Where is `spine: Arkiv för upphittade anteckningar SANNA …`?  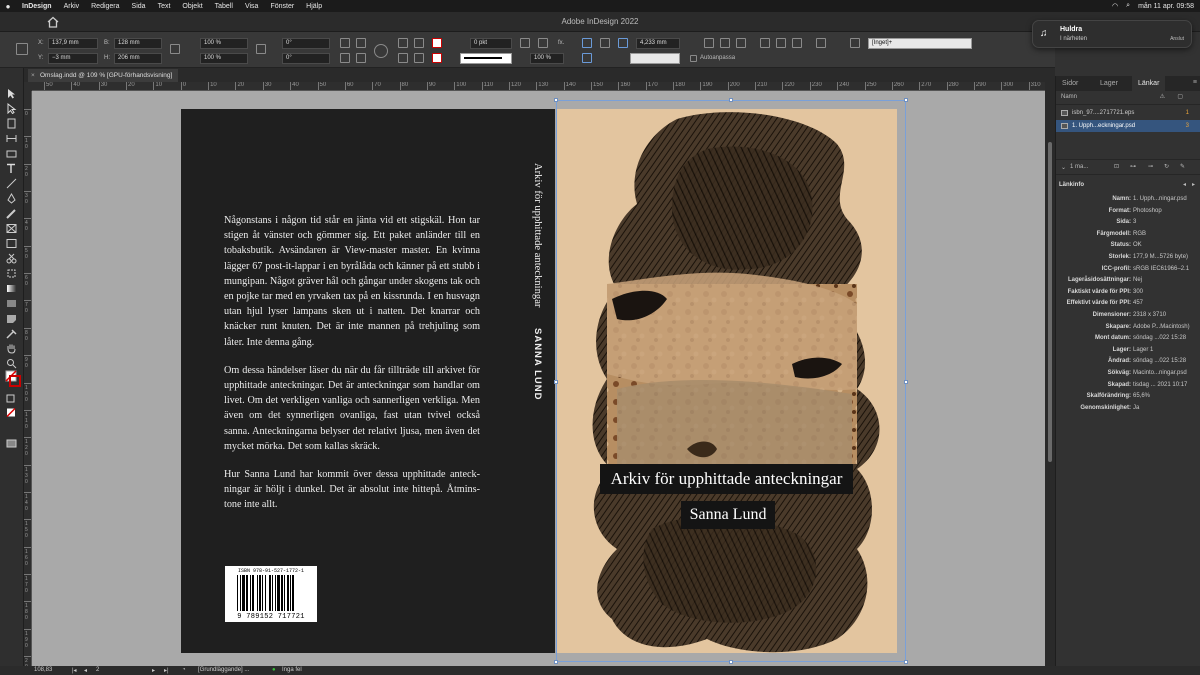 spine: Arkiv för upphittade anteckningar SANNA … is located at coordinates (537, 381).